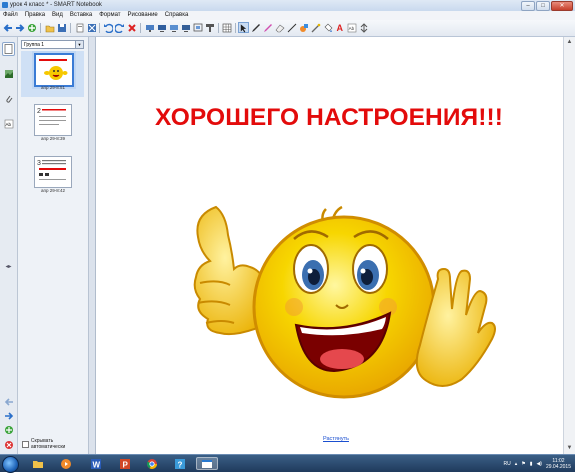 The width and height of the screenshot is (575, 473). Describe the element at coordinates (109, 15) in the screenshot. I see `menu-format: Формат` at that location.